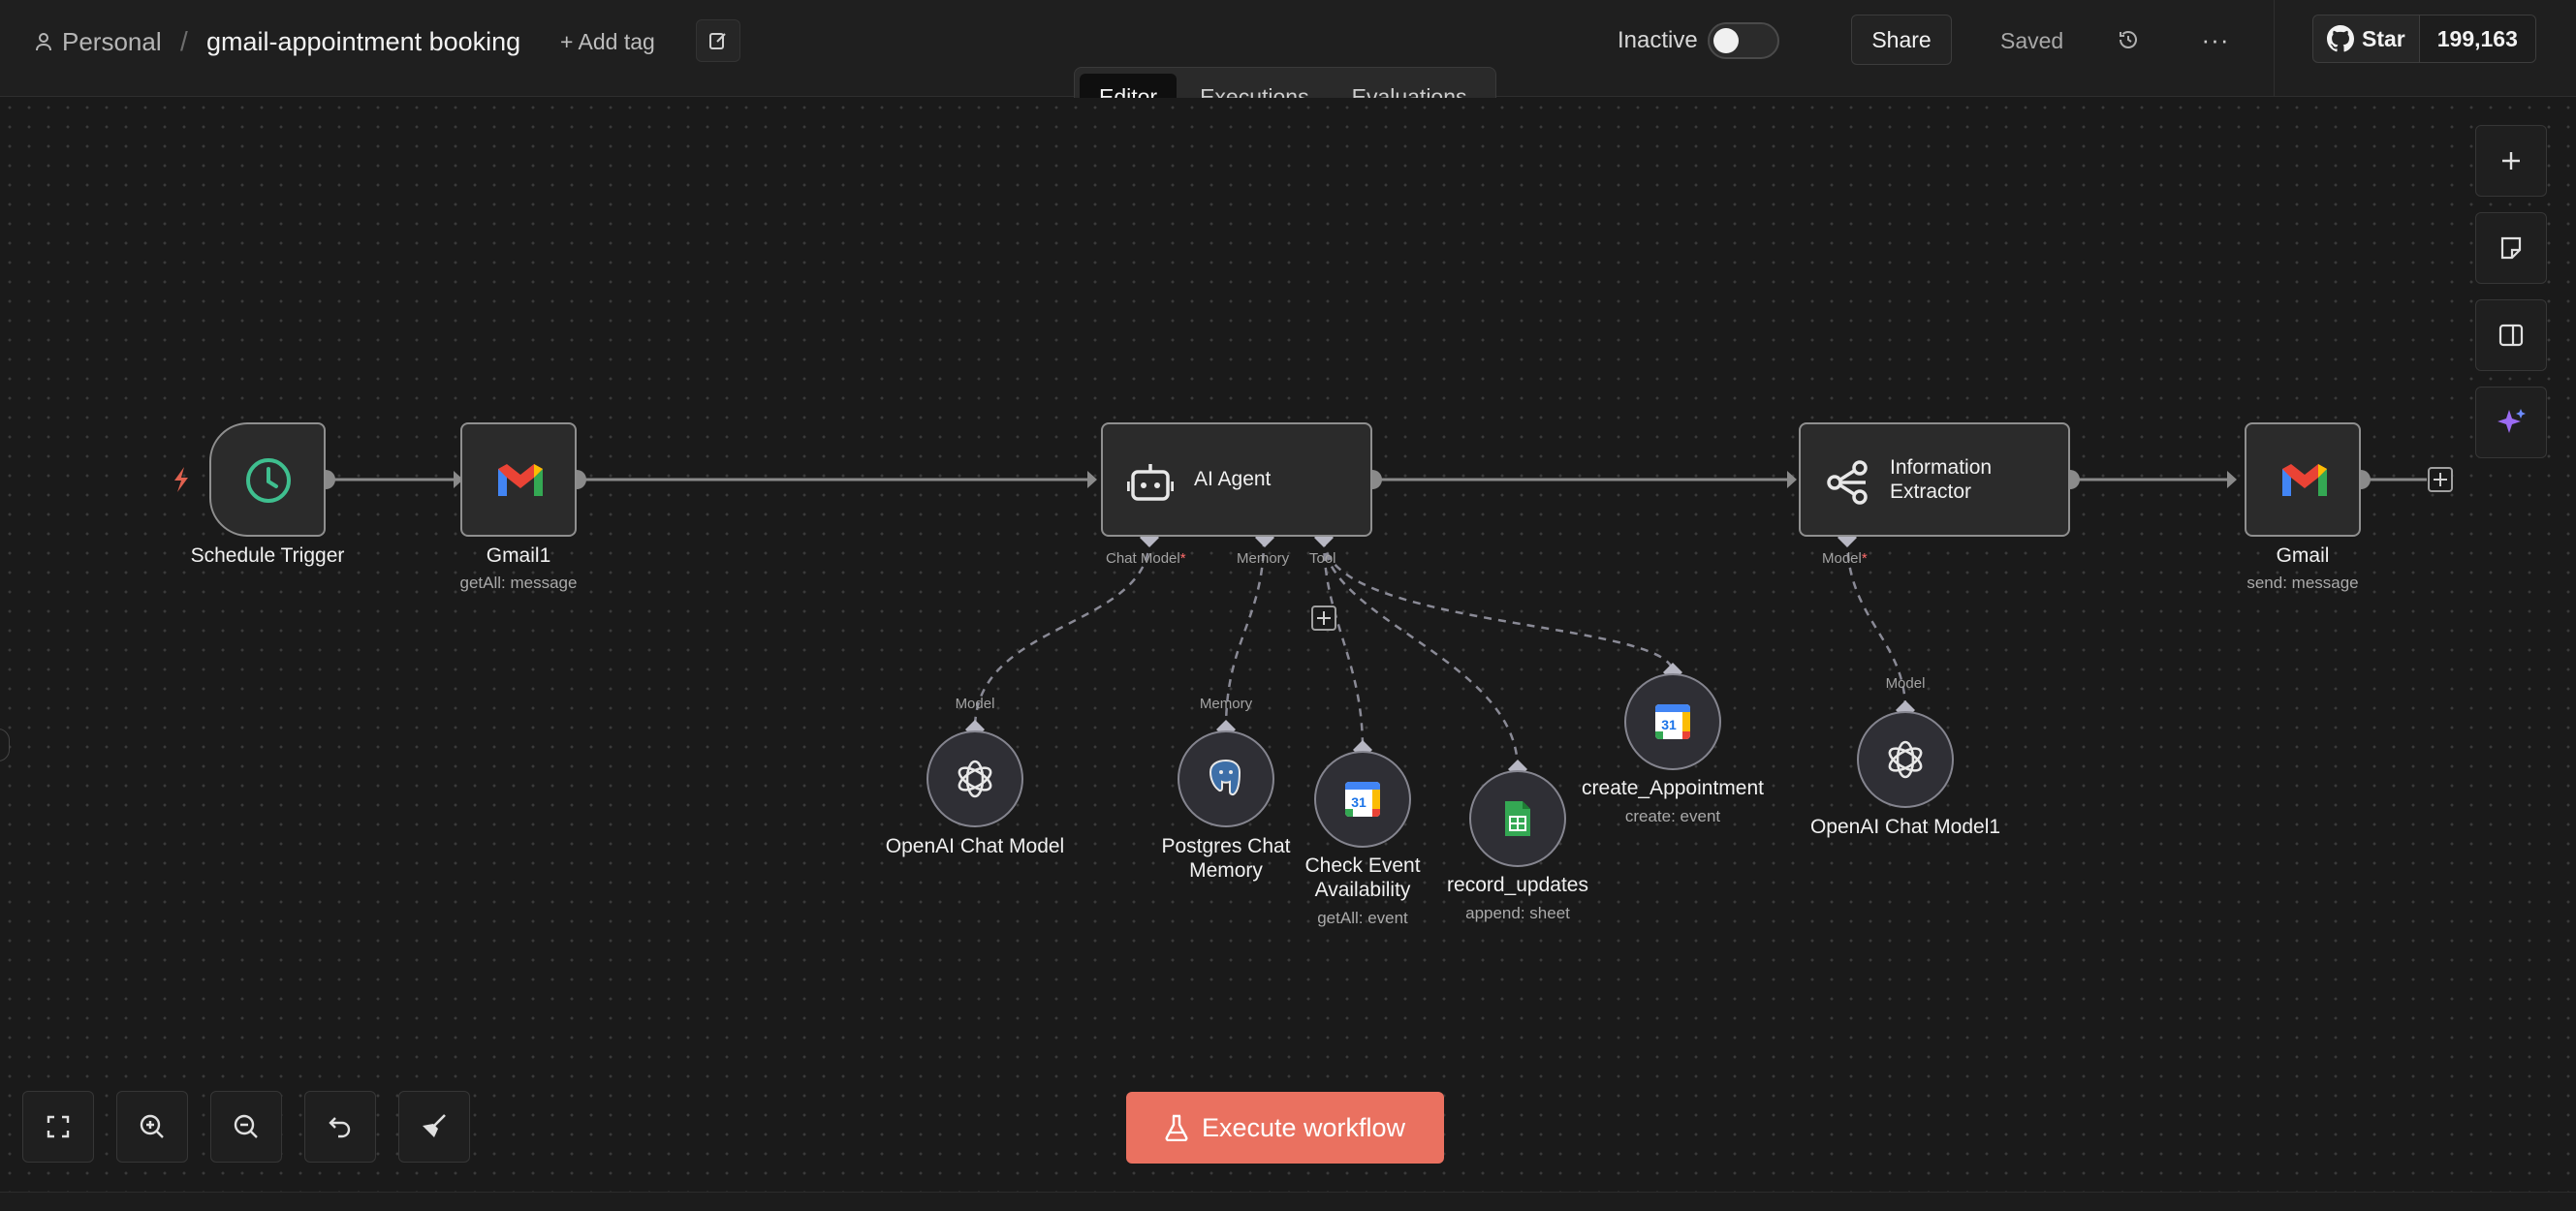  What do you see at coordinates (607, 41) in the screenshot?
I see `add-tag-button: + Add tag` at bounding box center [607, 41].